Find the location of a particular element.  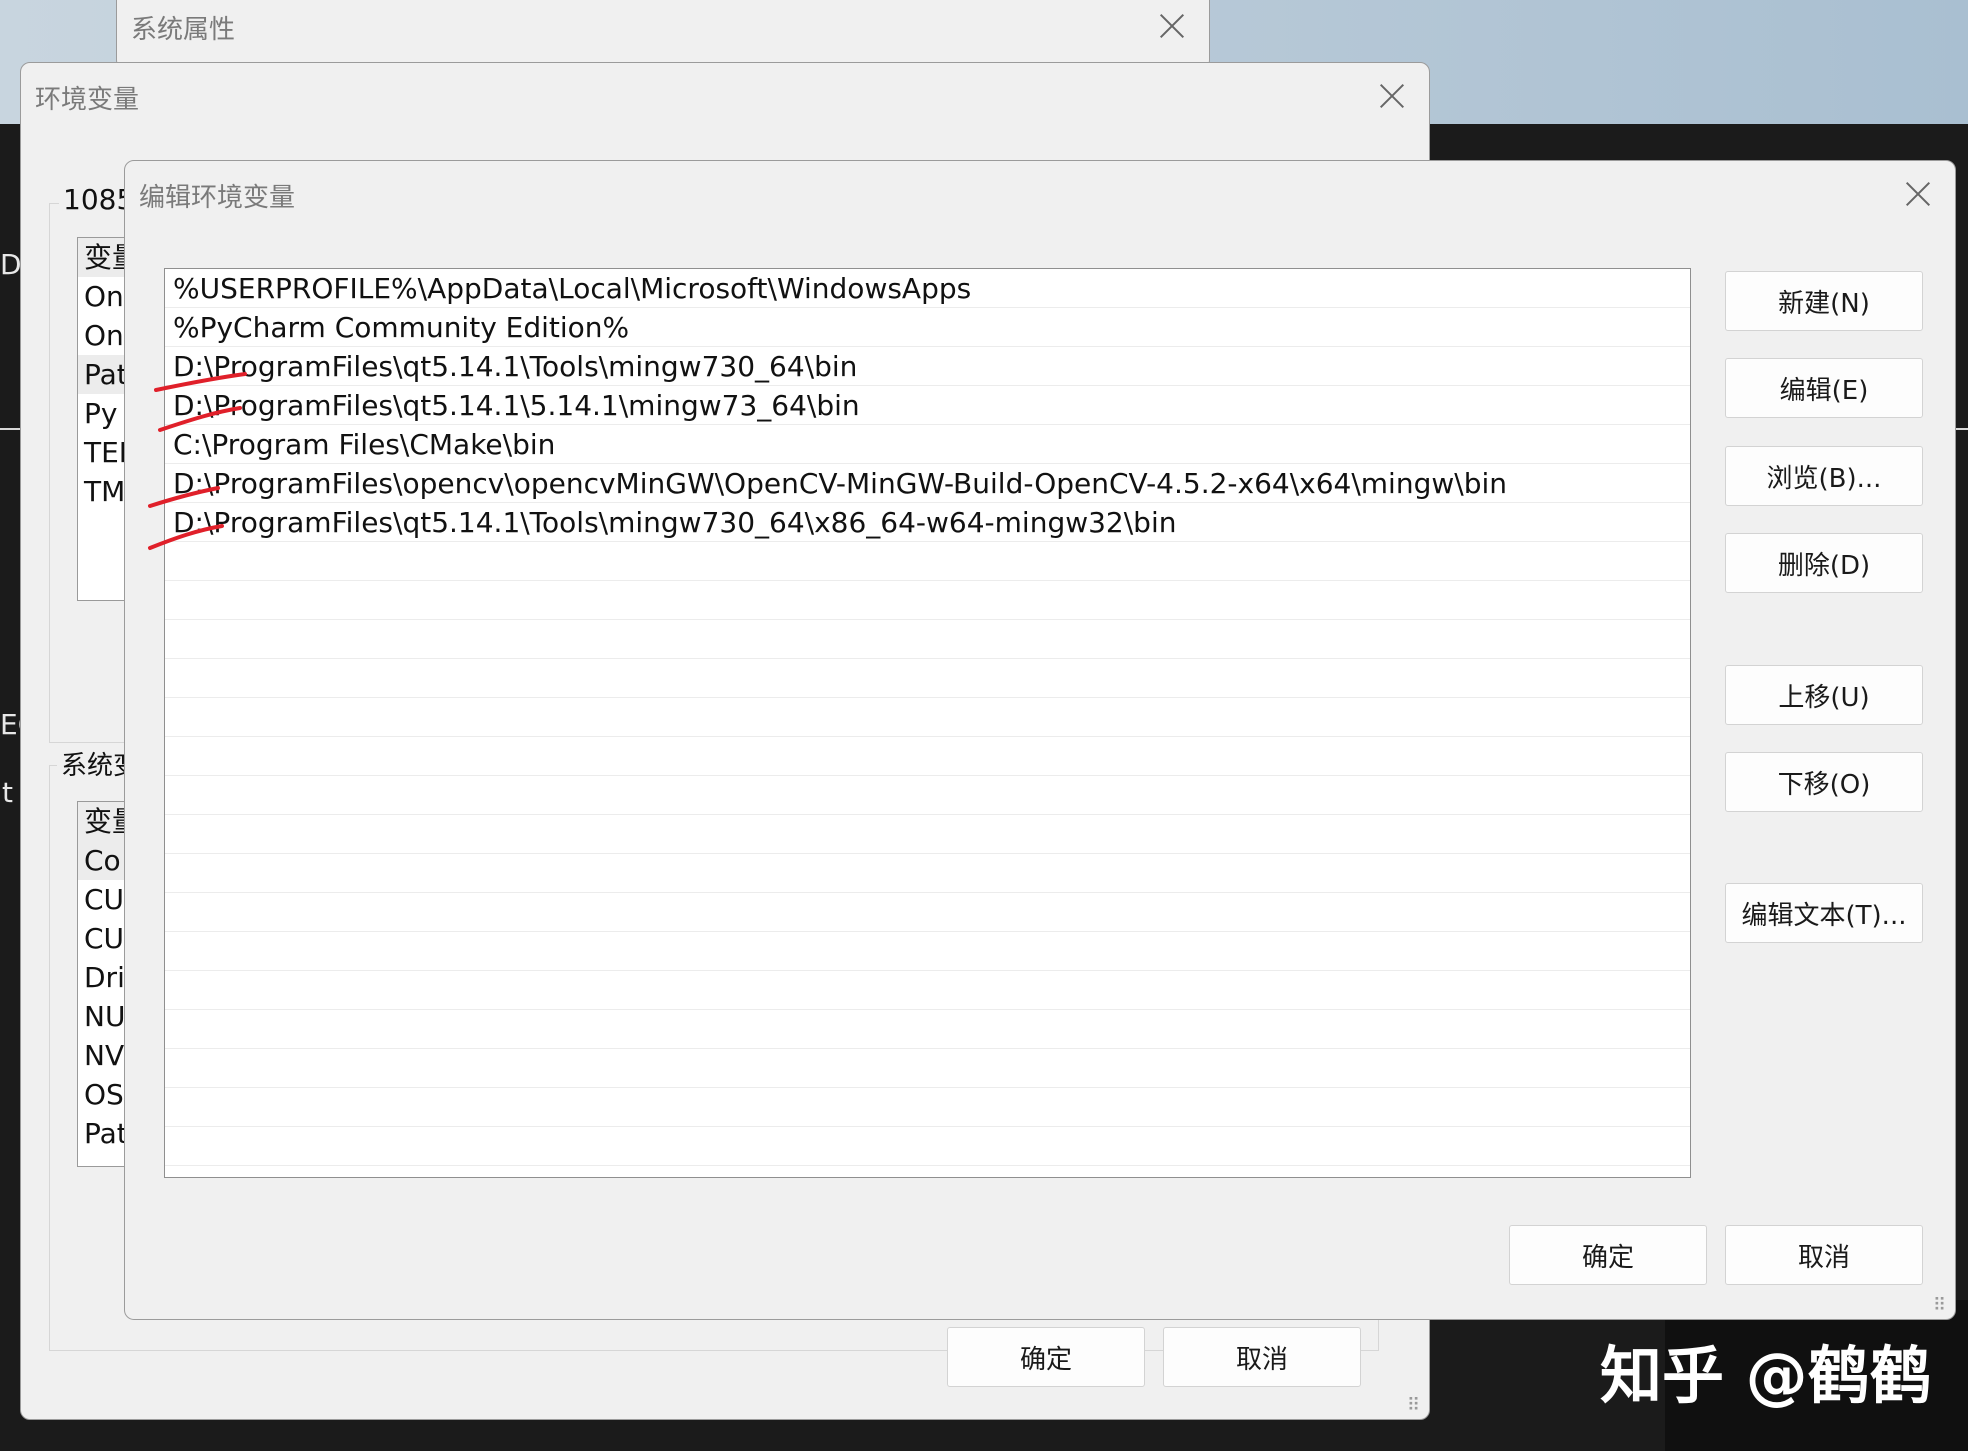

system-properties-close-icon is located at coordinates (1172, 26).